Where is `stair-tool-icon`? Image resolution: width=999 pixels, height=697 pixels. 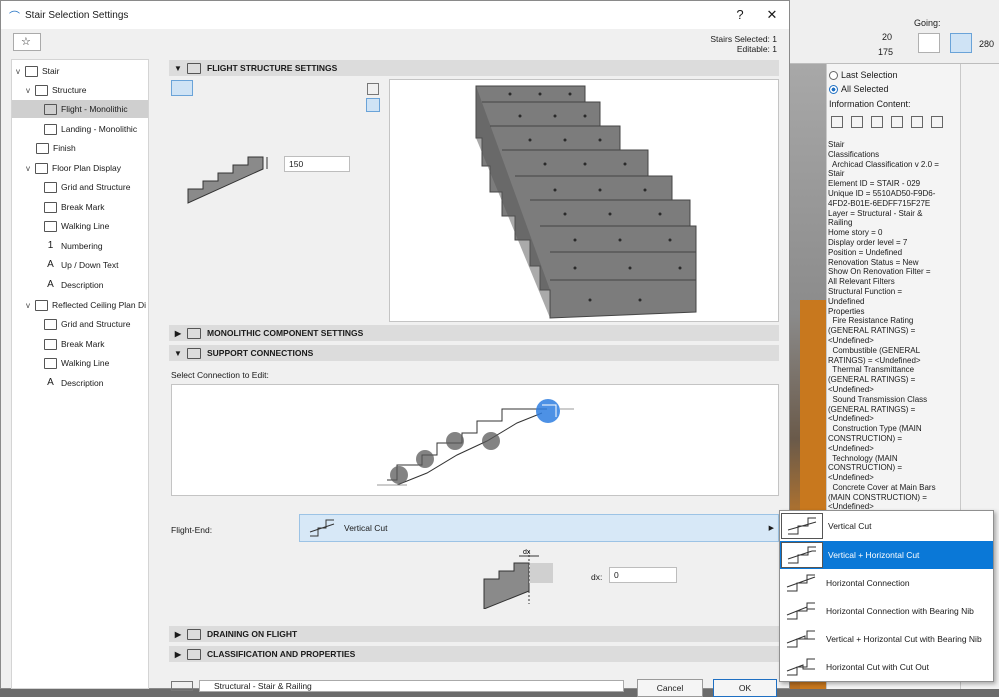 stair-tool-icon is located at coordinates (929, 43).